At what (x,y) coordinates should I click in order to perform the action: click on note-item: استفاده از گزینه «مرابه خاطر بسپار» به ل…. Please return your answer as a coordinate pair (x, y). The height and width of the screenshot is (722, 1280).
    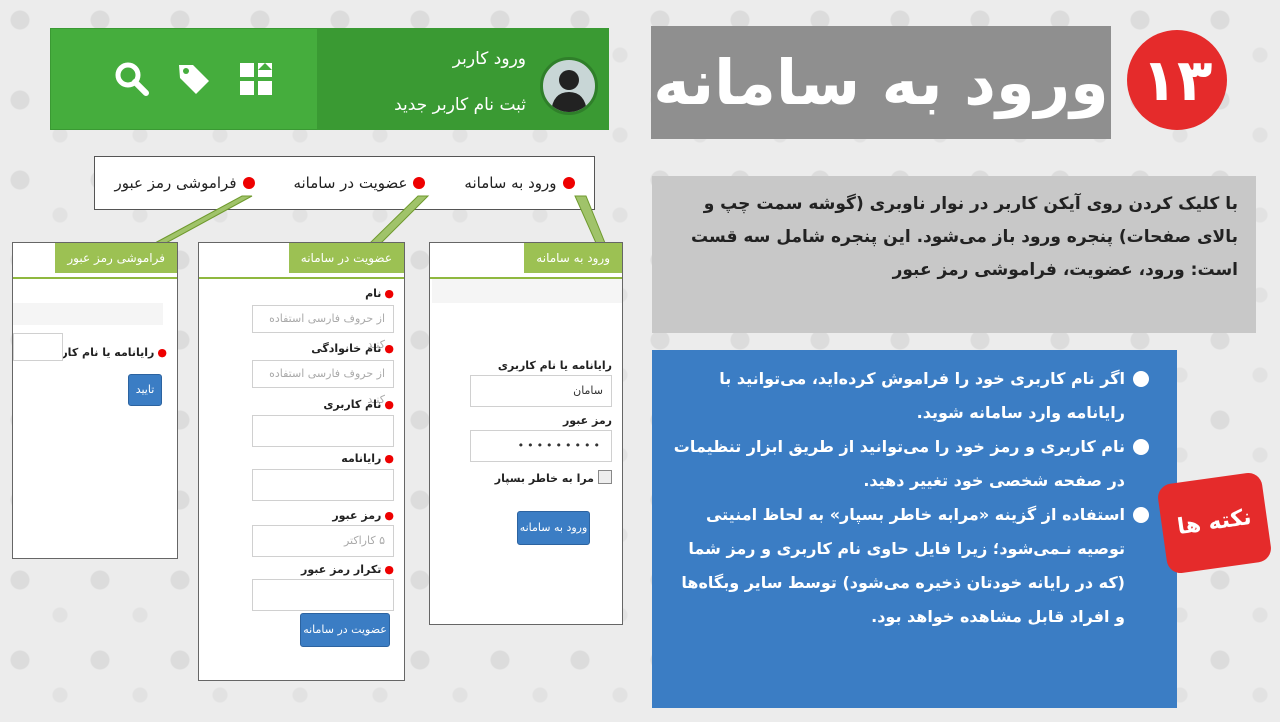
    Looking at the image, I should click on (910, 566).